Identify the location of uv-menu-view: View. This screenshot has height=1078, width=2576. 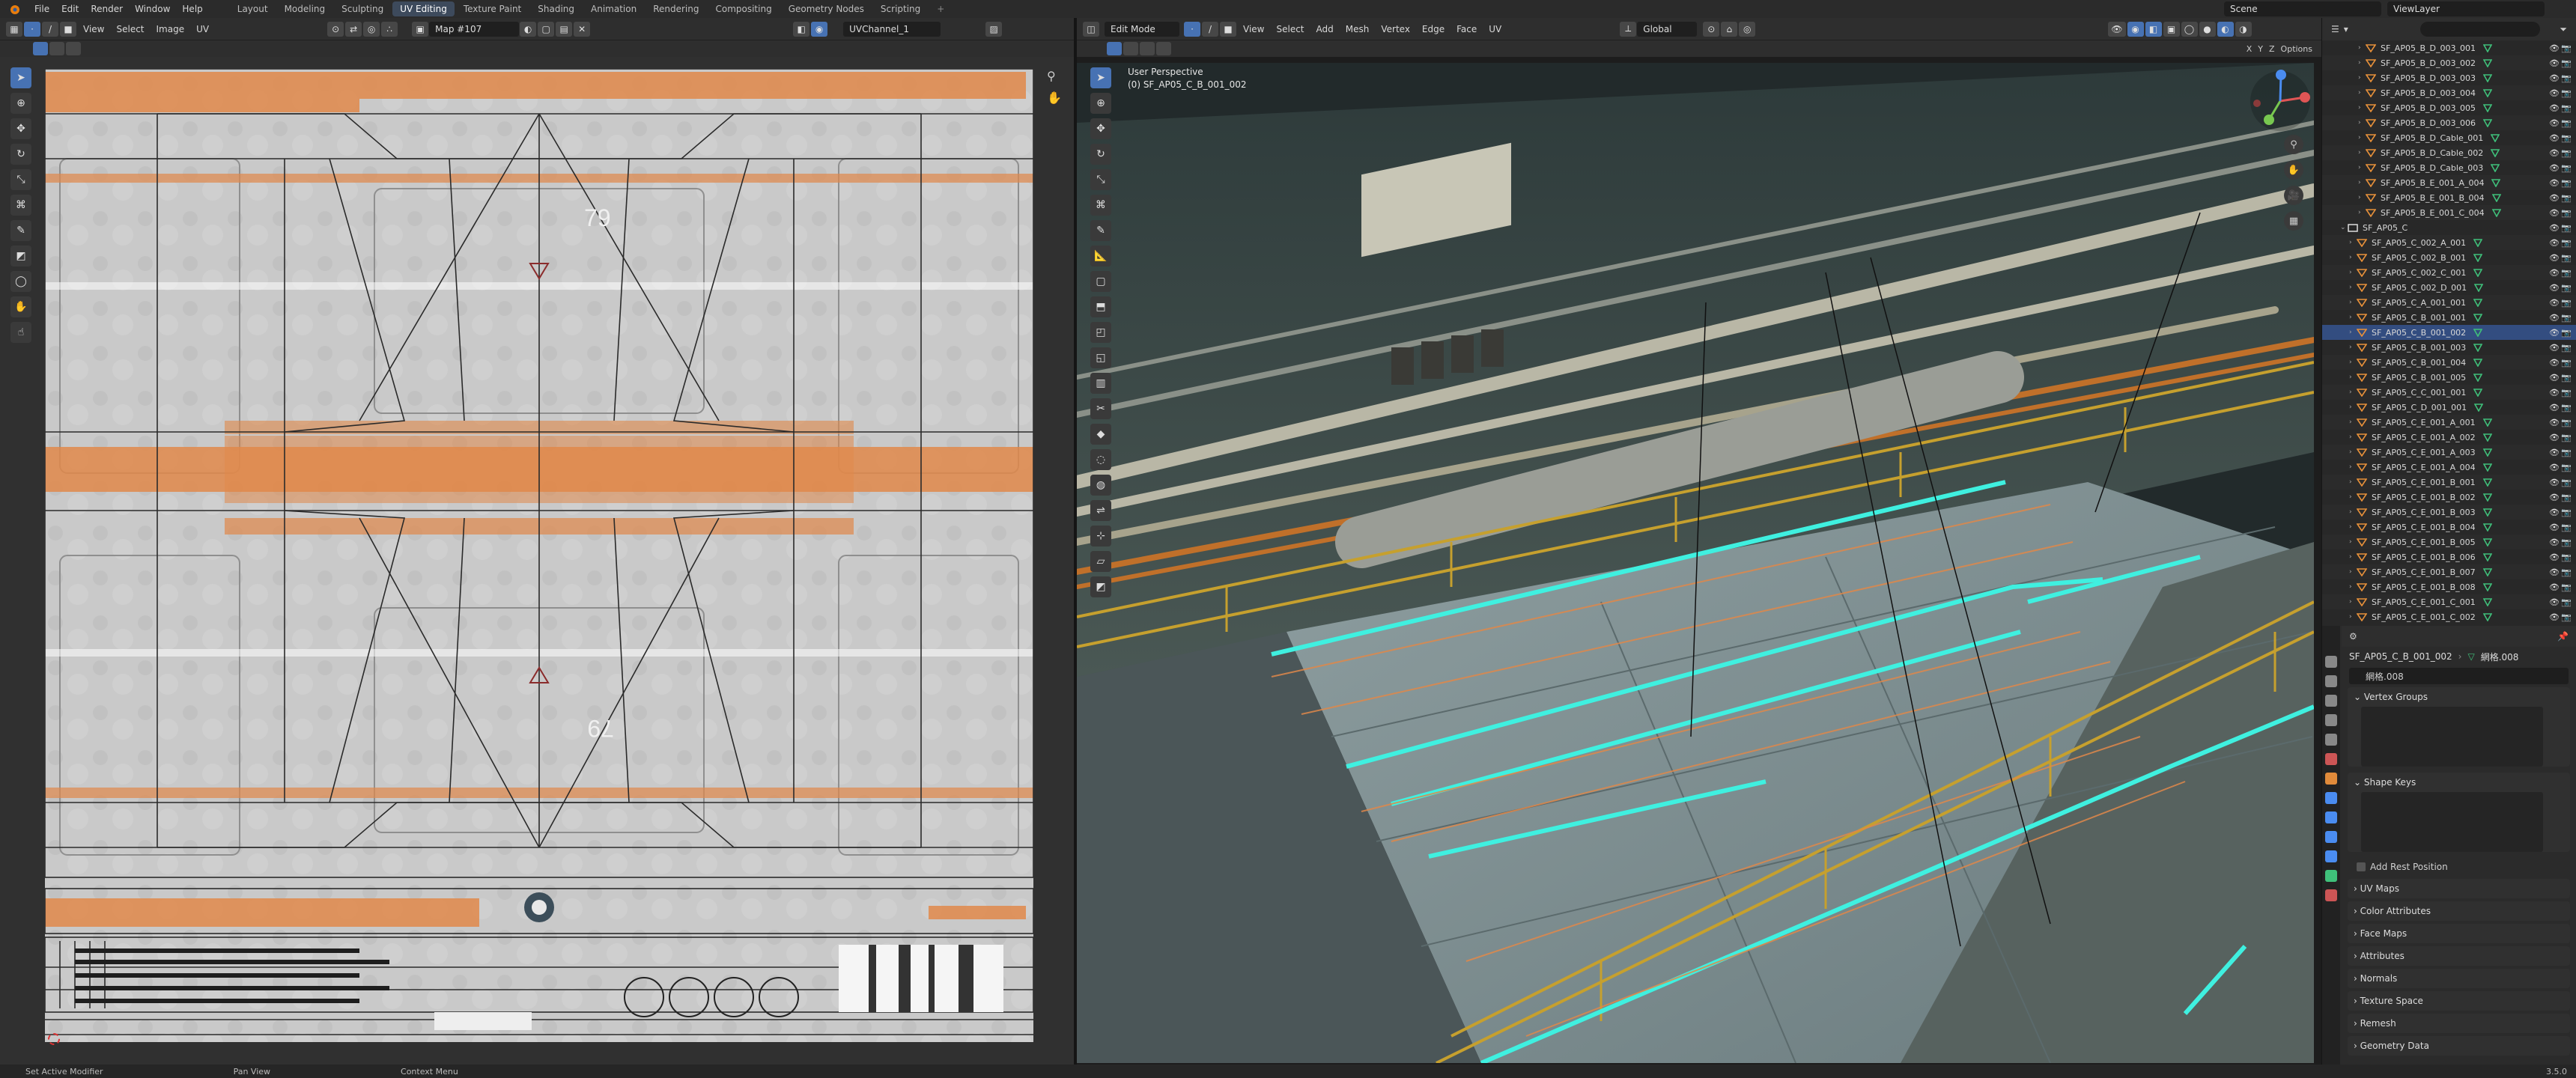
(93, 29).